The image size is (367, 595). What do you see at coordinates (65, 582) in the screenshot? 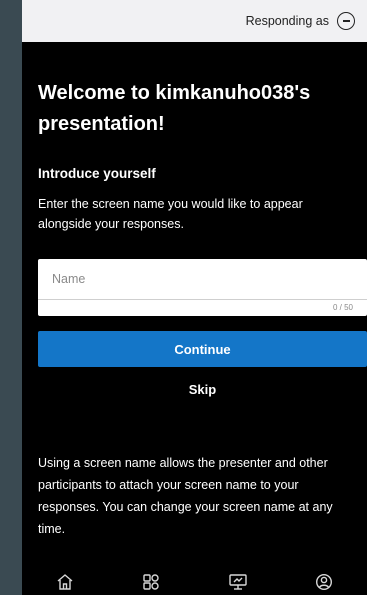
I see `home-icon` at bounding box center [65, 582].